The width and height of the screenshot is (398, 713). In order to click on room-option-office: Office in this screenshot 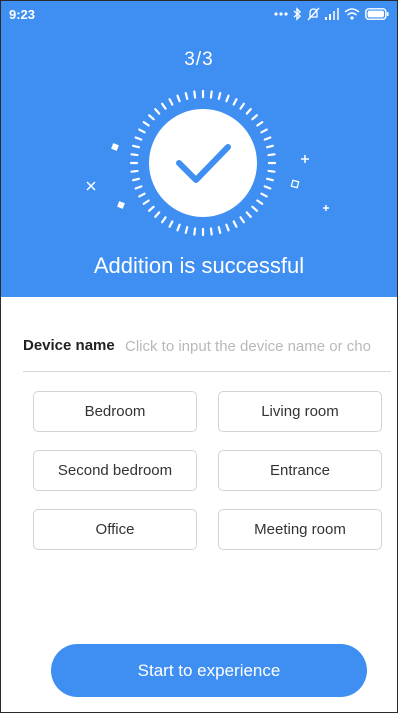, I will do `click(115, 529)`.